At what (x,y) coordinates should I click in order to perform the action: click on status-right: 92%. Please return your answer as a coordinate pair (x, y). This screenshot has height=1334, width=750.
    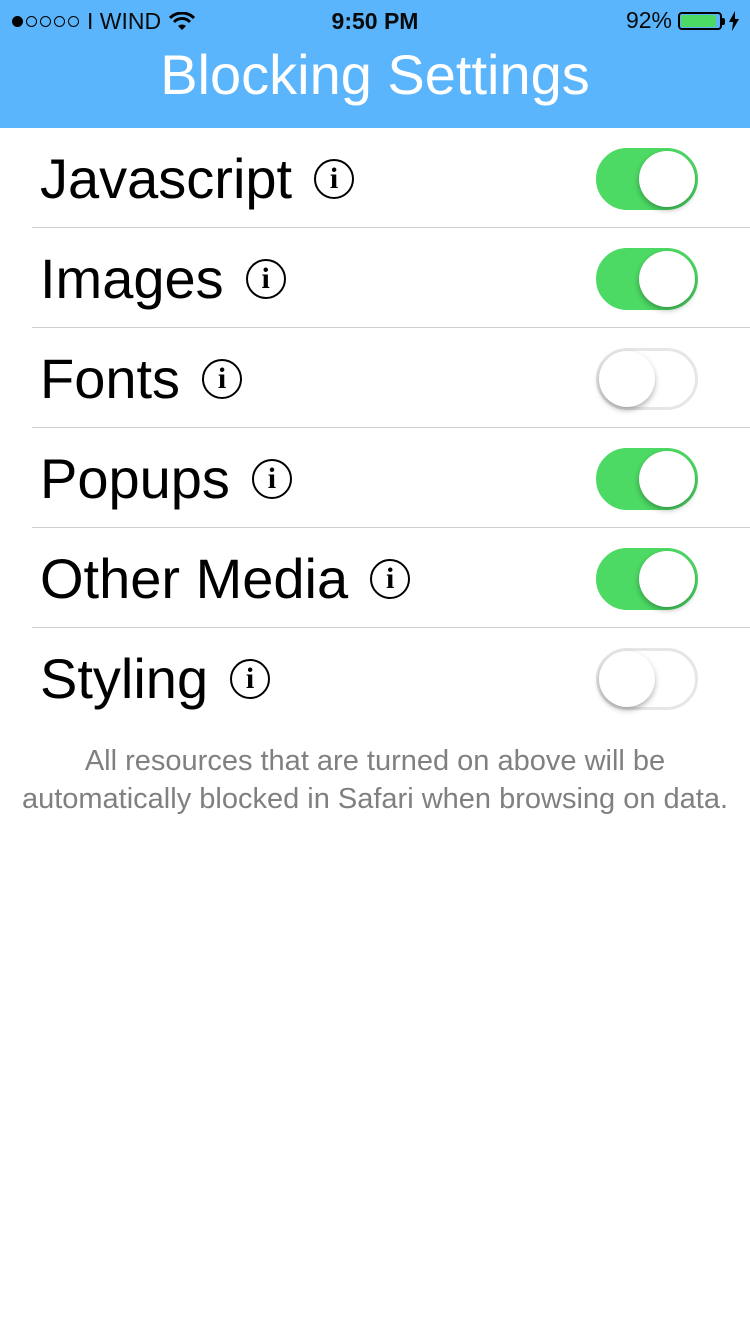
    Looking at the image, I should click on (683, 20).